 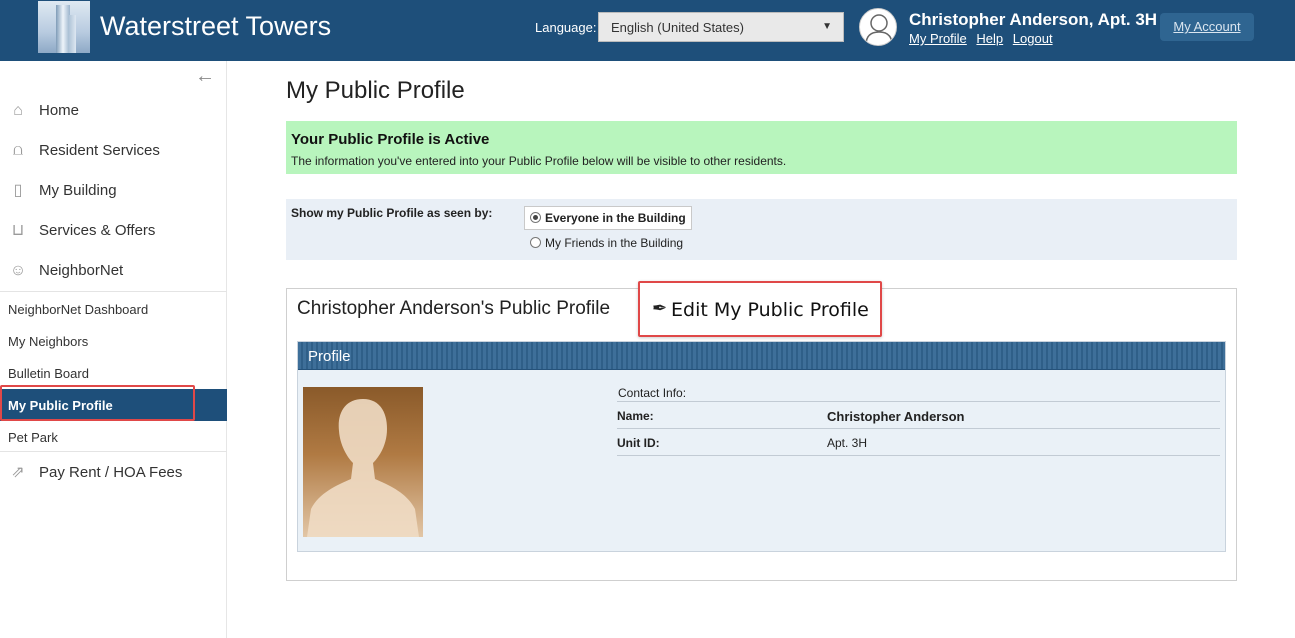 I want to click on pay-icon: ⇗, so click(x=18, y=472).